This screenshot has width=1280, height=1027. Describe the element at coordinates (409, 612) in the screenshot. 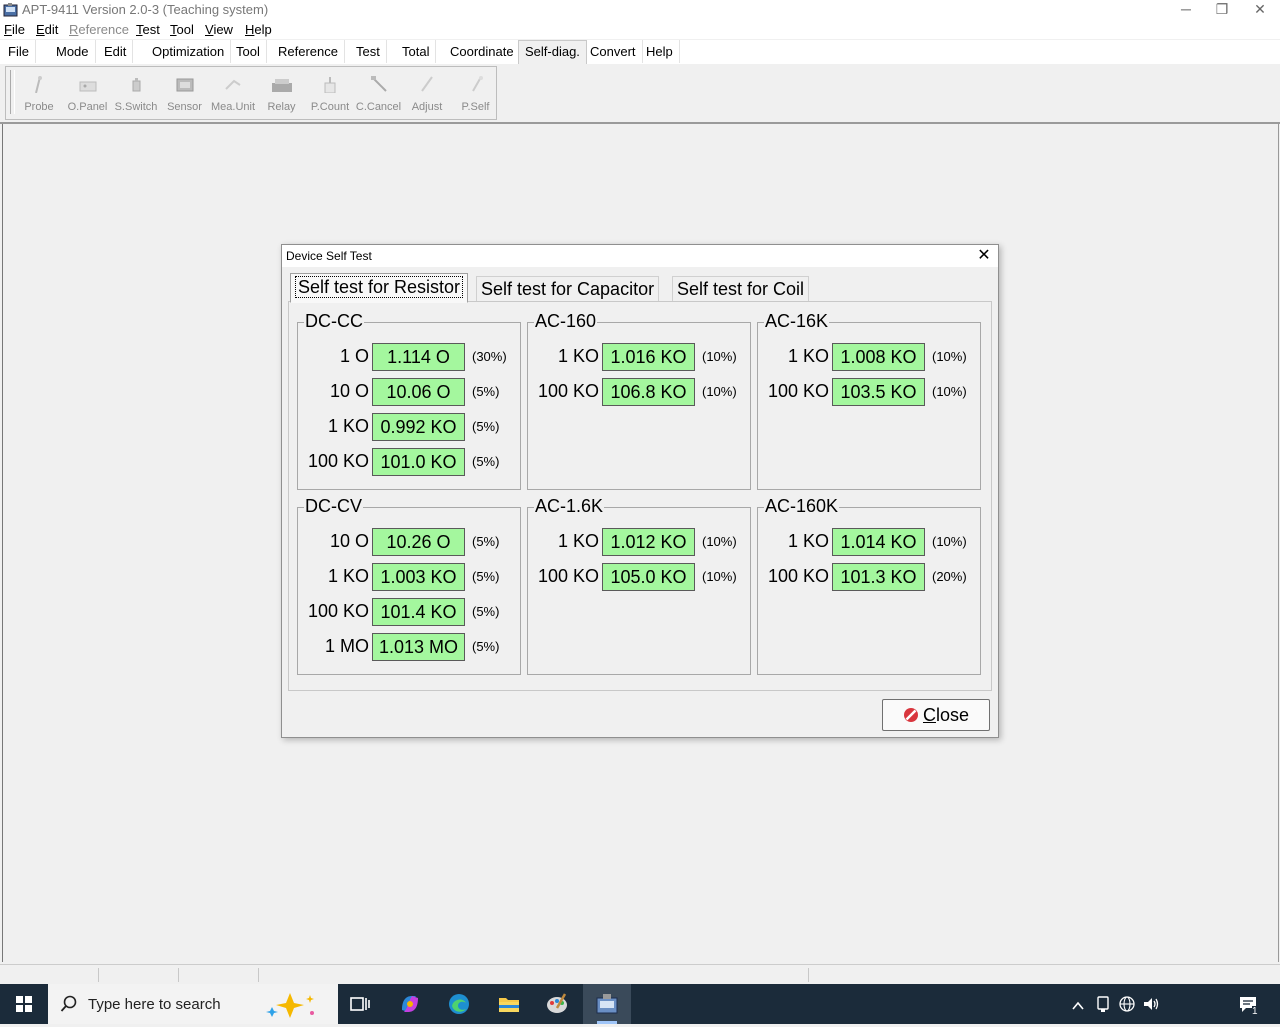

I see `measurement-row: 100 KO 101.4 KO (5%)` at that location.